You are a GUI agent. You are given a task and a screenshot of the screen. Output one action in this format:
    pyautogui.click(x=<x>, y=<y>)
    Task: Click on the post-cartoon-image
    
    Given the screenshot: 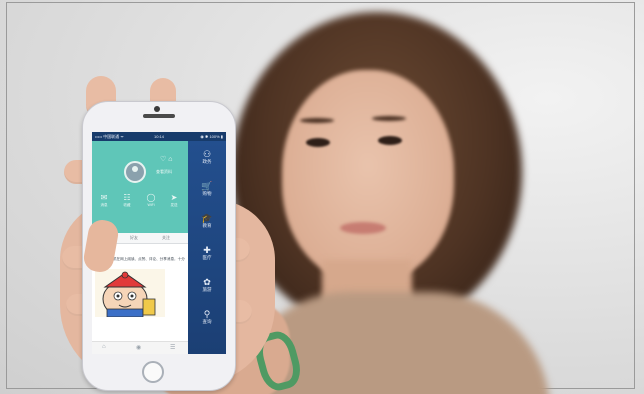 What is the action you would take?
    pyautogui.click(x=130, y=293)
    